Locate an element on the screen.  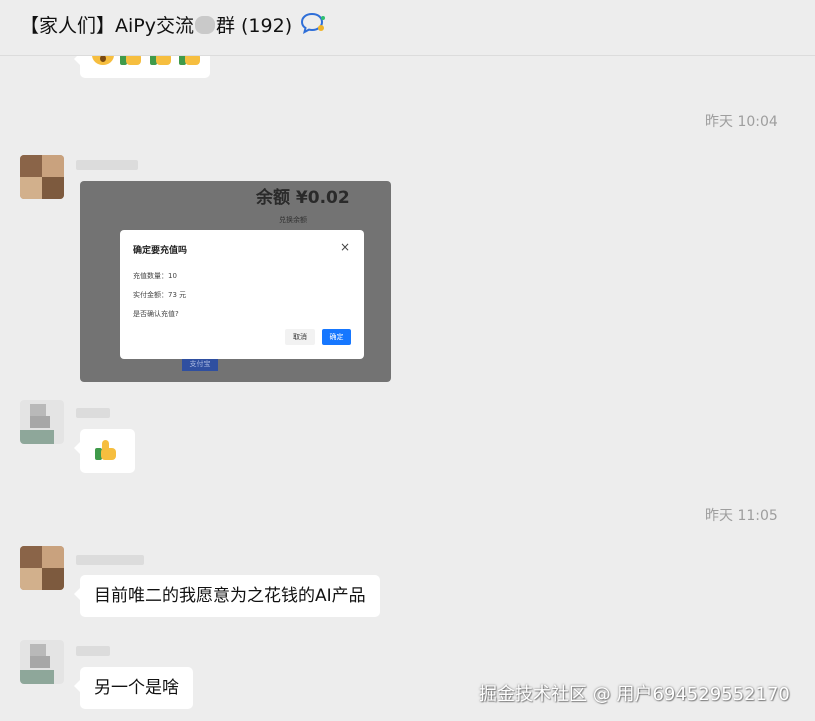
cancel-button: 取消 is located at coordinates (300, 337).